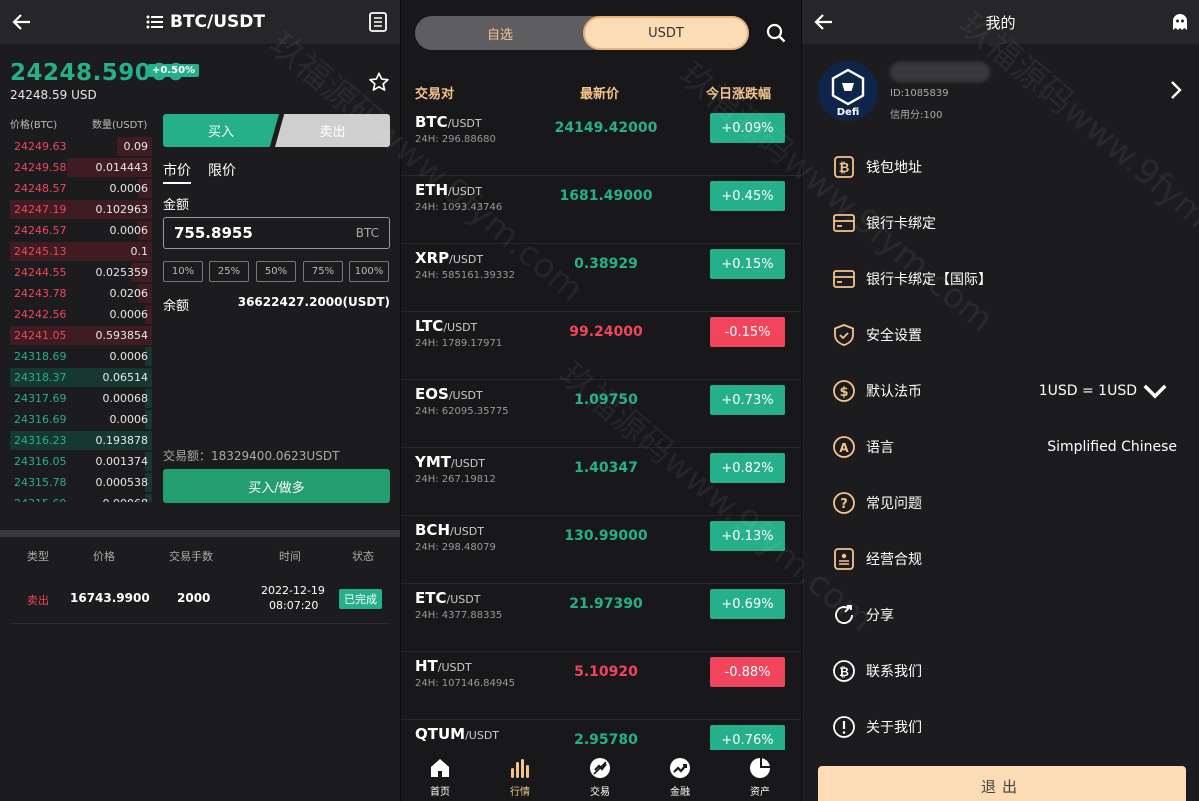 This screenshot has width=1199, height=801. Describe the element at coordinates (378, 22) in the screenshot. I see `document-icon` at that location.